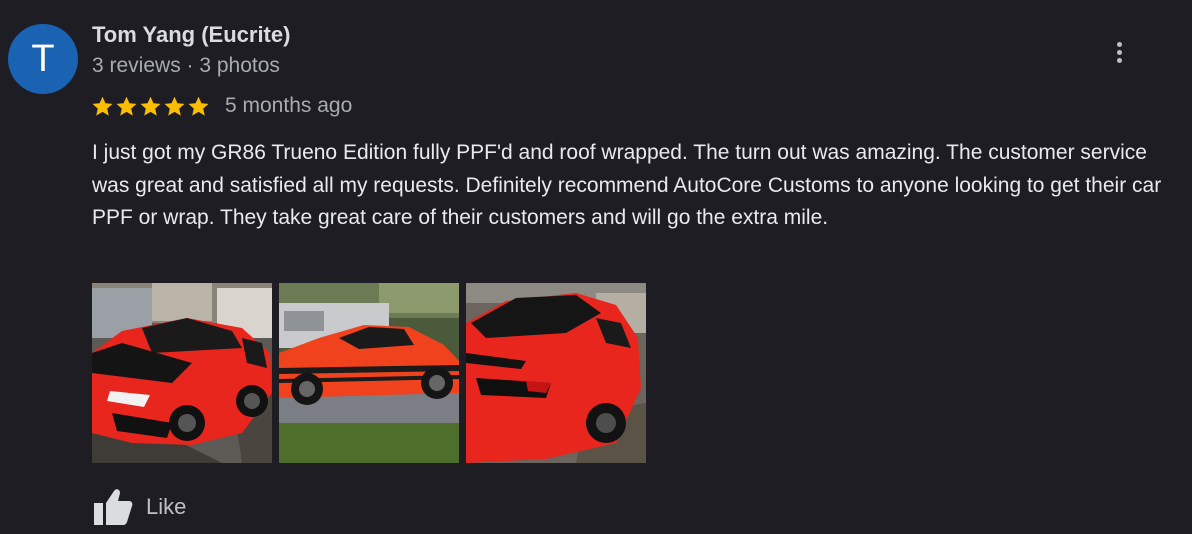 The image size is (1192, 534). I want to click on author-meta: 3 reviews · 3 photos, so click(186, 65).